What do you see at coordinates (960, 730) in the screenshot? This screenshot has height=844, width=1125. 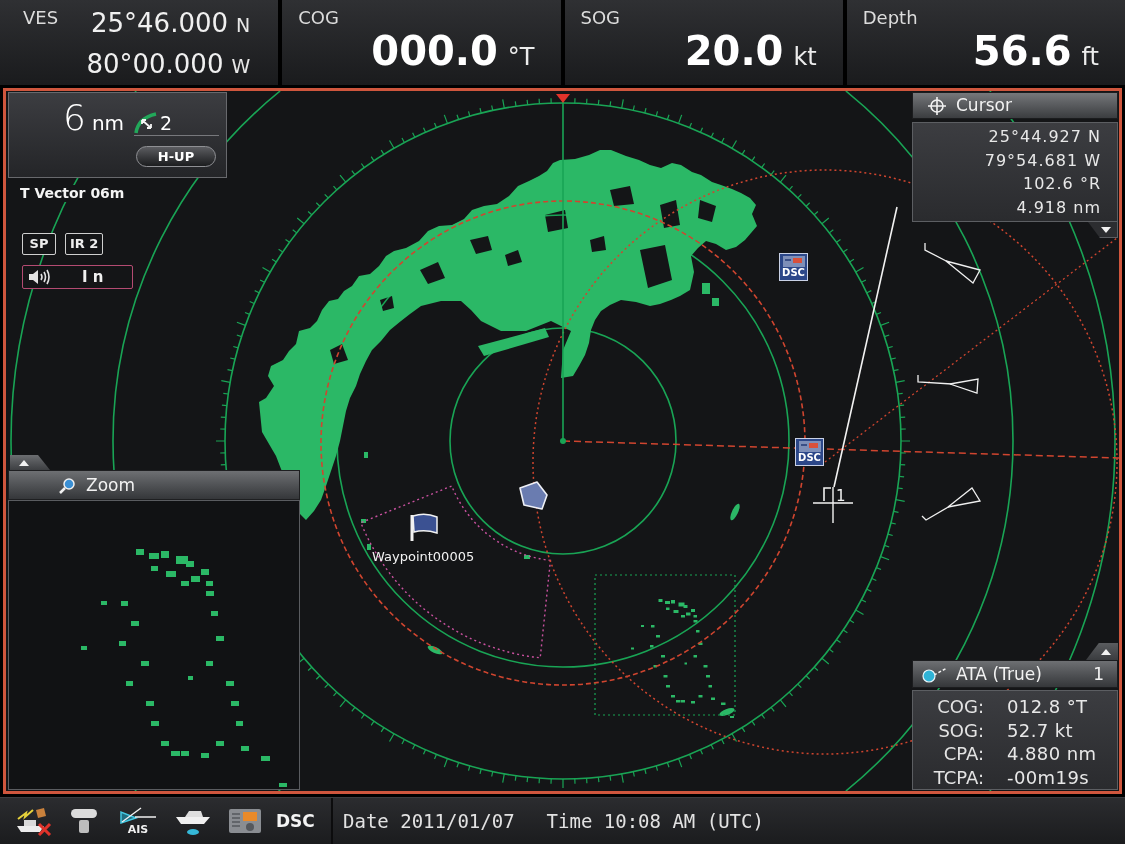 I see `ata-field-label: SOG:` at bounding box center [960, 730].